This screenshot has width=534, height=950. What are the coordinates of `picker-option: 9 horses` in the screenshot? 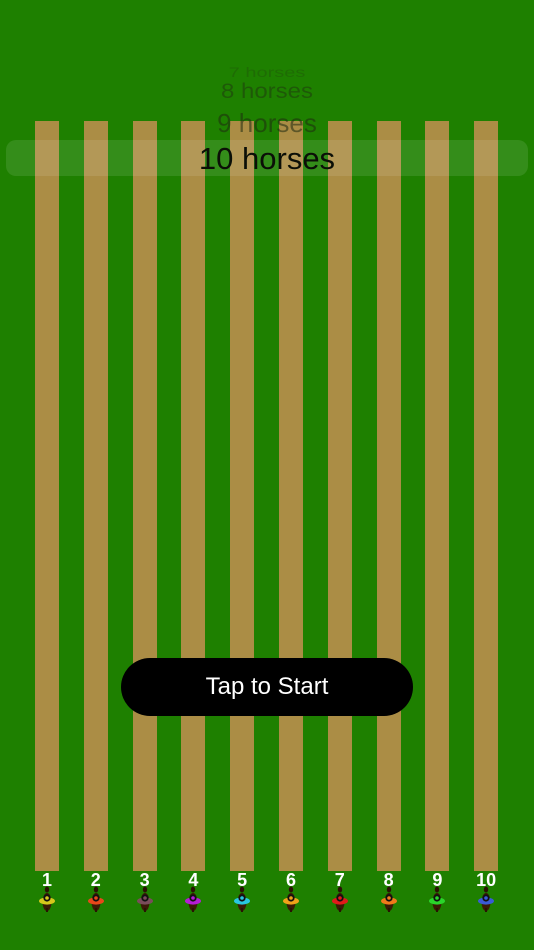 It's located at (267, 123).